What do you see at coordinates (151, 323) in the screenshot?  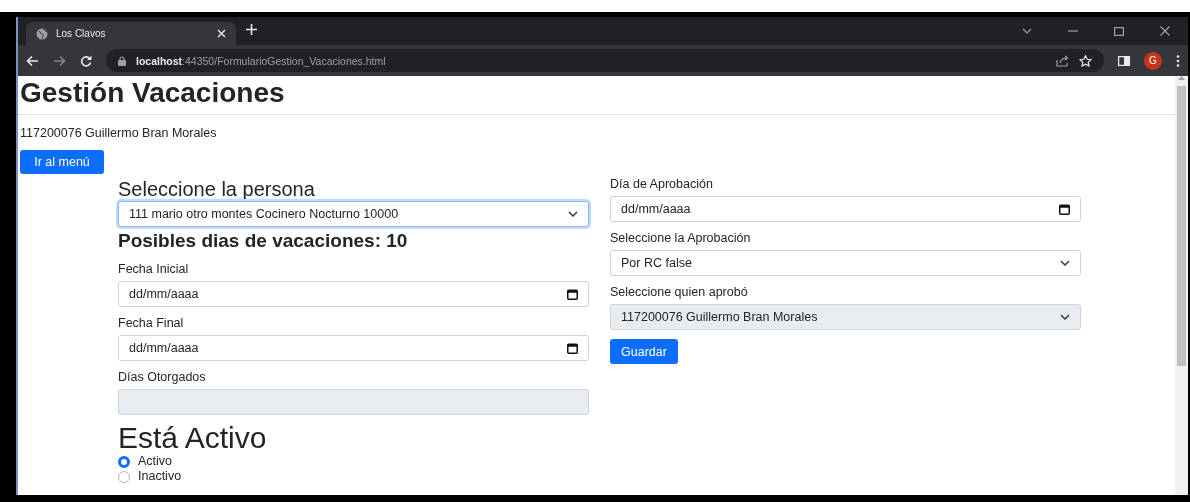 I see `field-label: Fecha Final` at bounding box center [151, 323].